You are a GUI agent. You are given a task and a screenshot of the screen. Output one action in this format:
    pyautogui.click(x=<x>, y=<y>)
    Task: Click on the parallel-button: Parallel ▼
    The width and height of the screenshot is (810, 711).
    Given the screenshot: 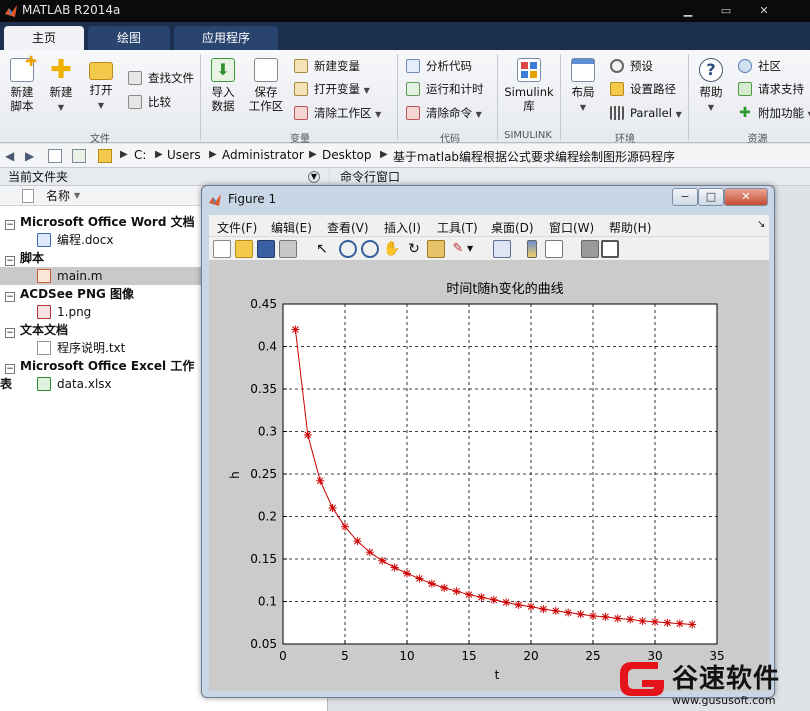 What is the action you would take?
    pyautogui.click(x=646, y=113)
    